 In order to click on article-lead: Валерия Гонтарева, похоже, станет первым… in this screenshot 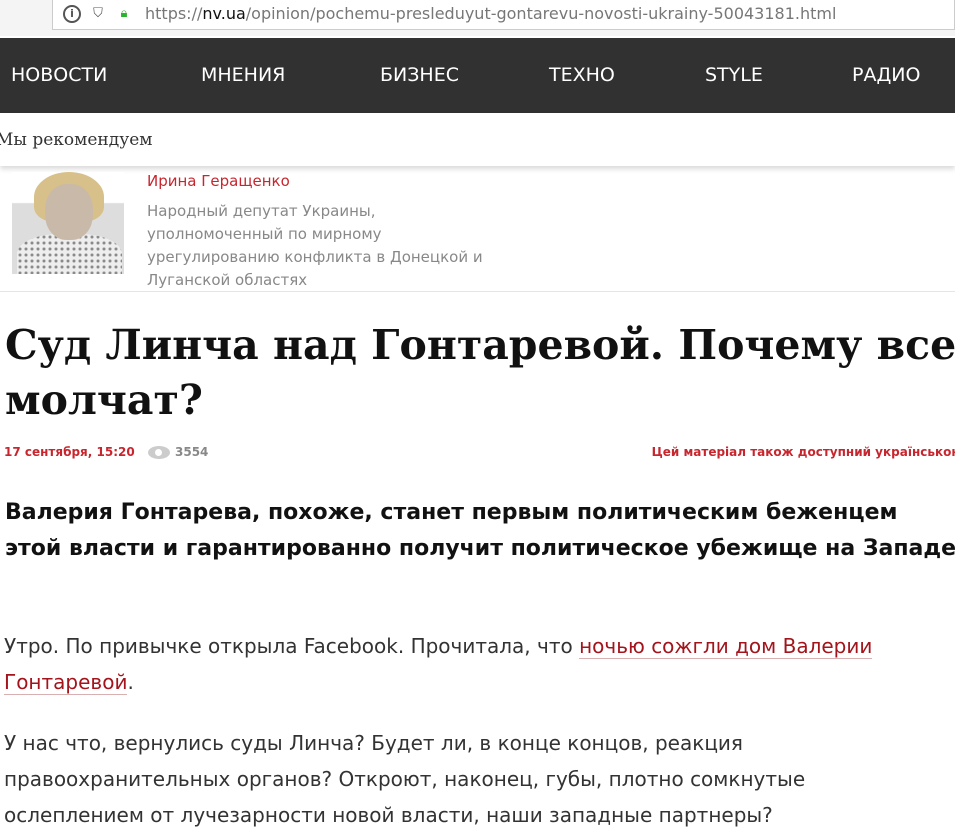, I will do `click(480, 530)`.